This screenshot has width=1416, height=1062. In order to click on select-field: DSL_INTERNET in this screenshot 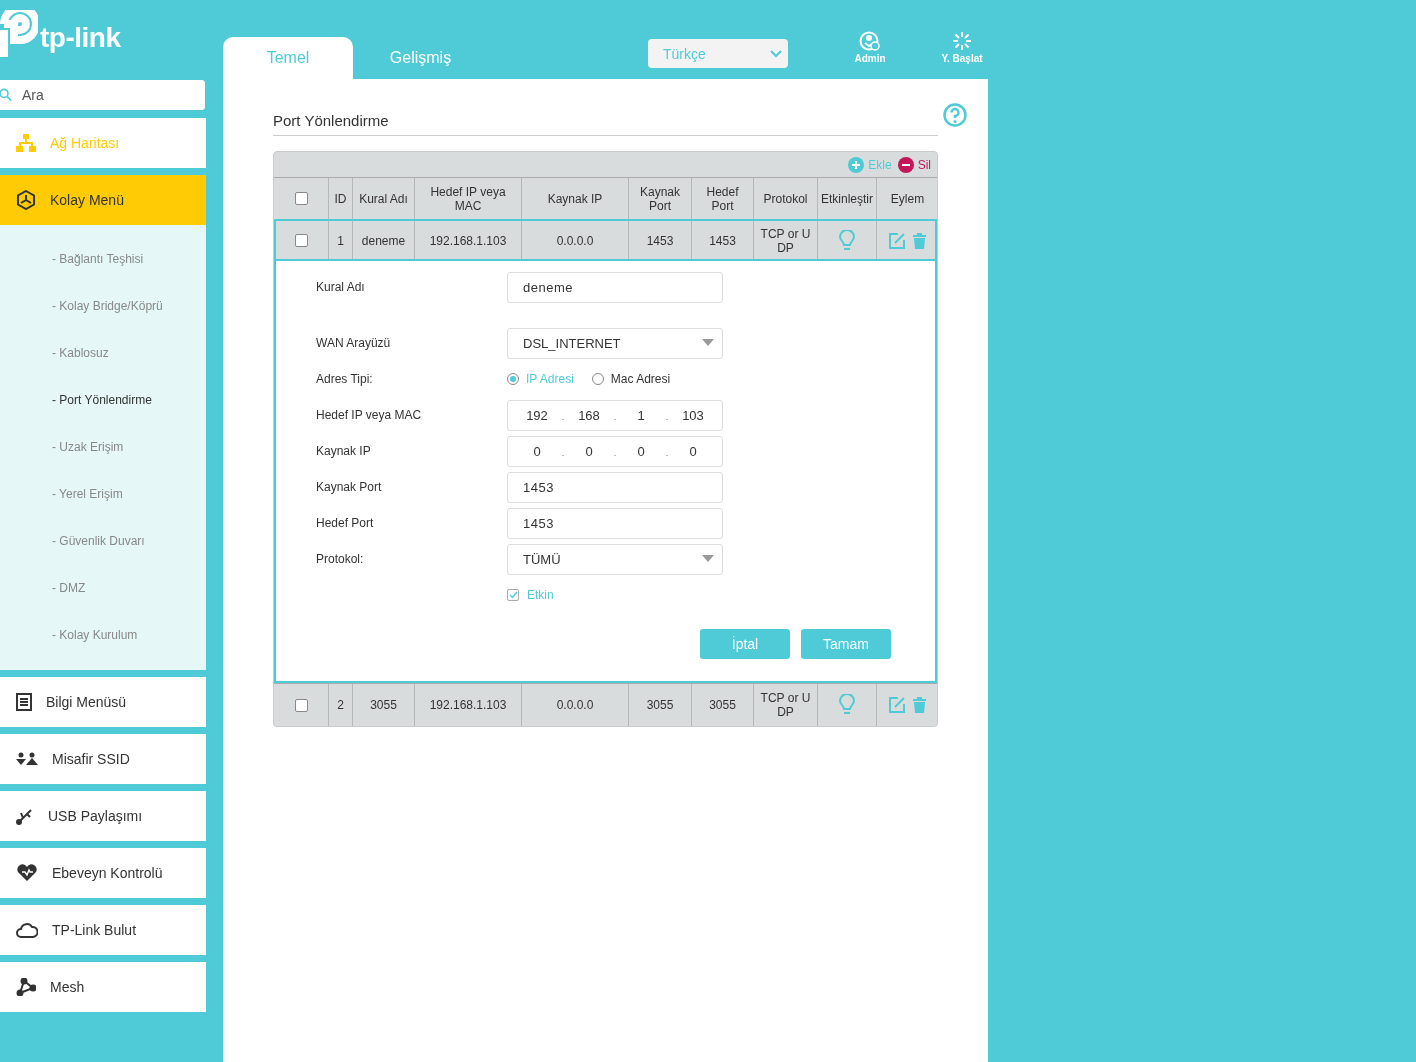, I will do `click(615, 343)`.